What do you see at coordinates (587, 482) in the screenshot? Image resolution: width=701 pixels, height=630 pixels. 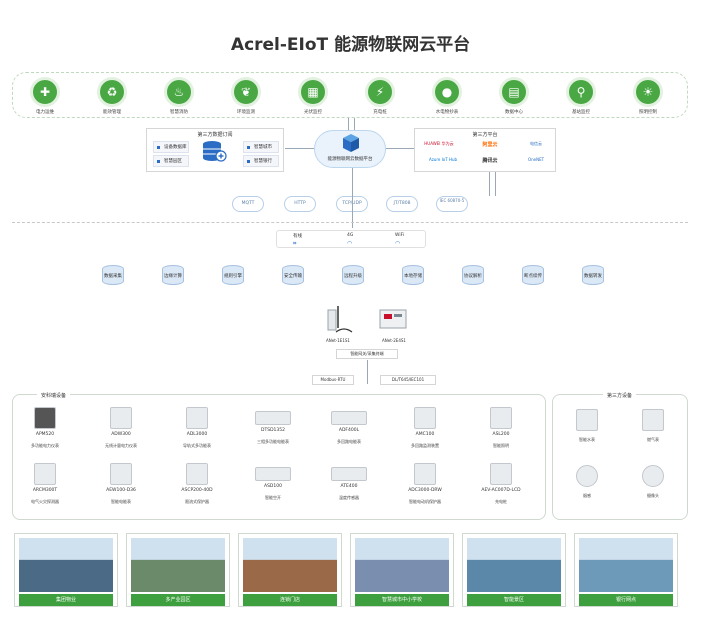 I see `third-party-device: 烟感` at bounding box center [587, 482].